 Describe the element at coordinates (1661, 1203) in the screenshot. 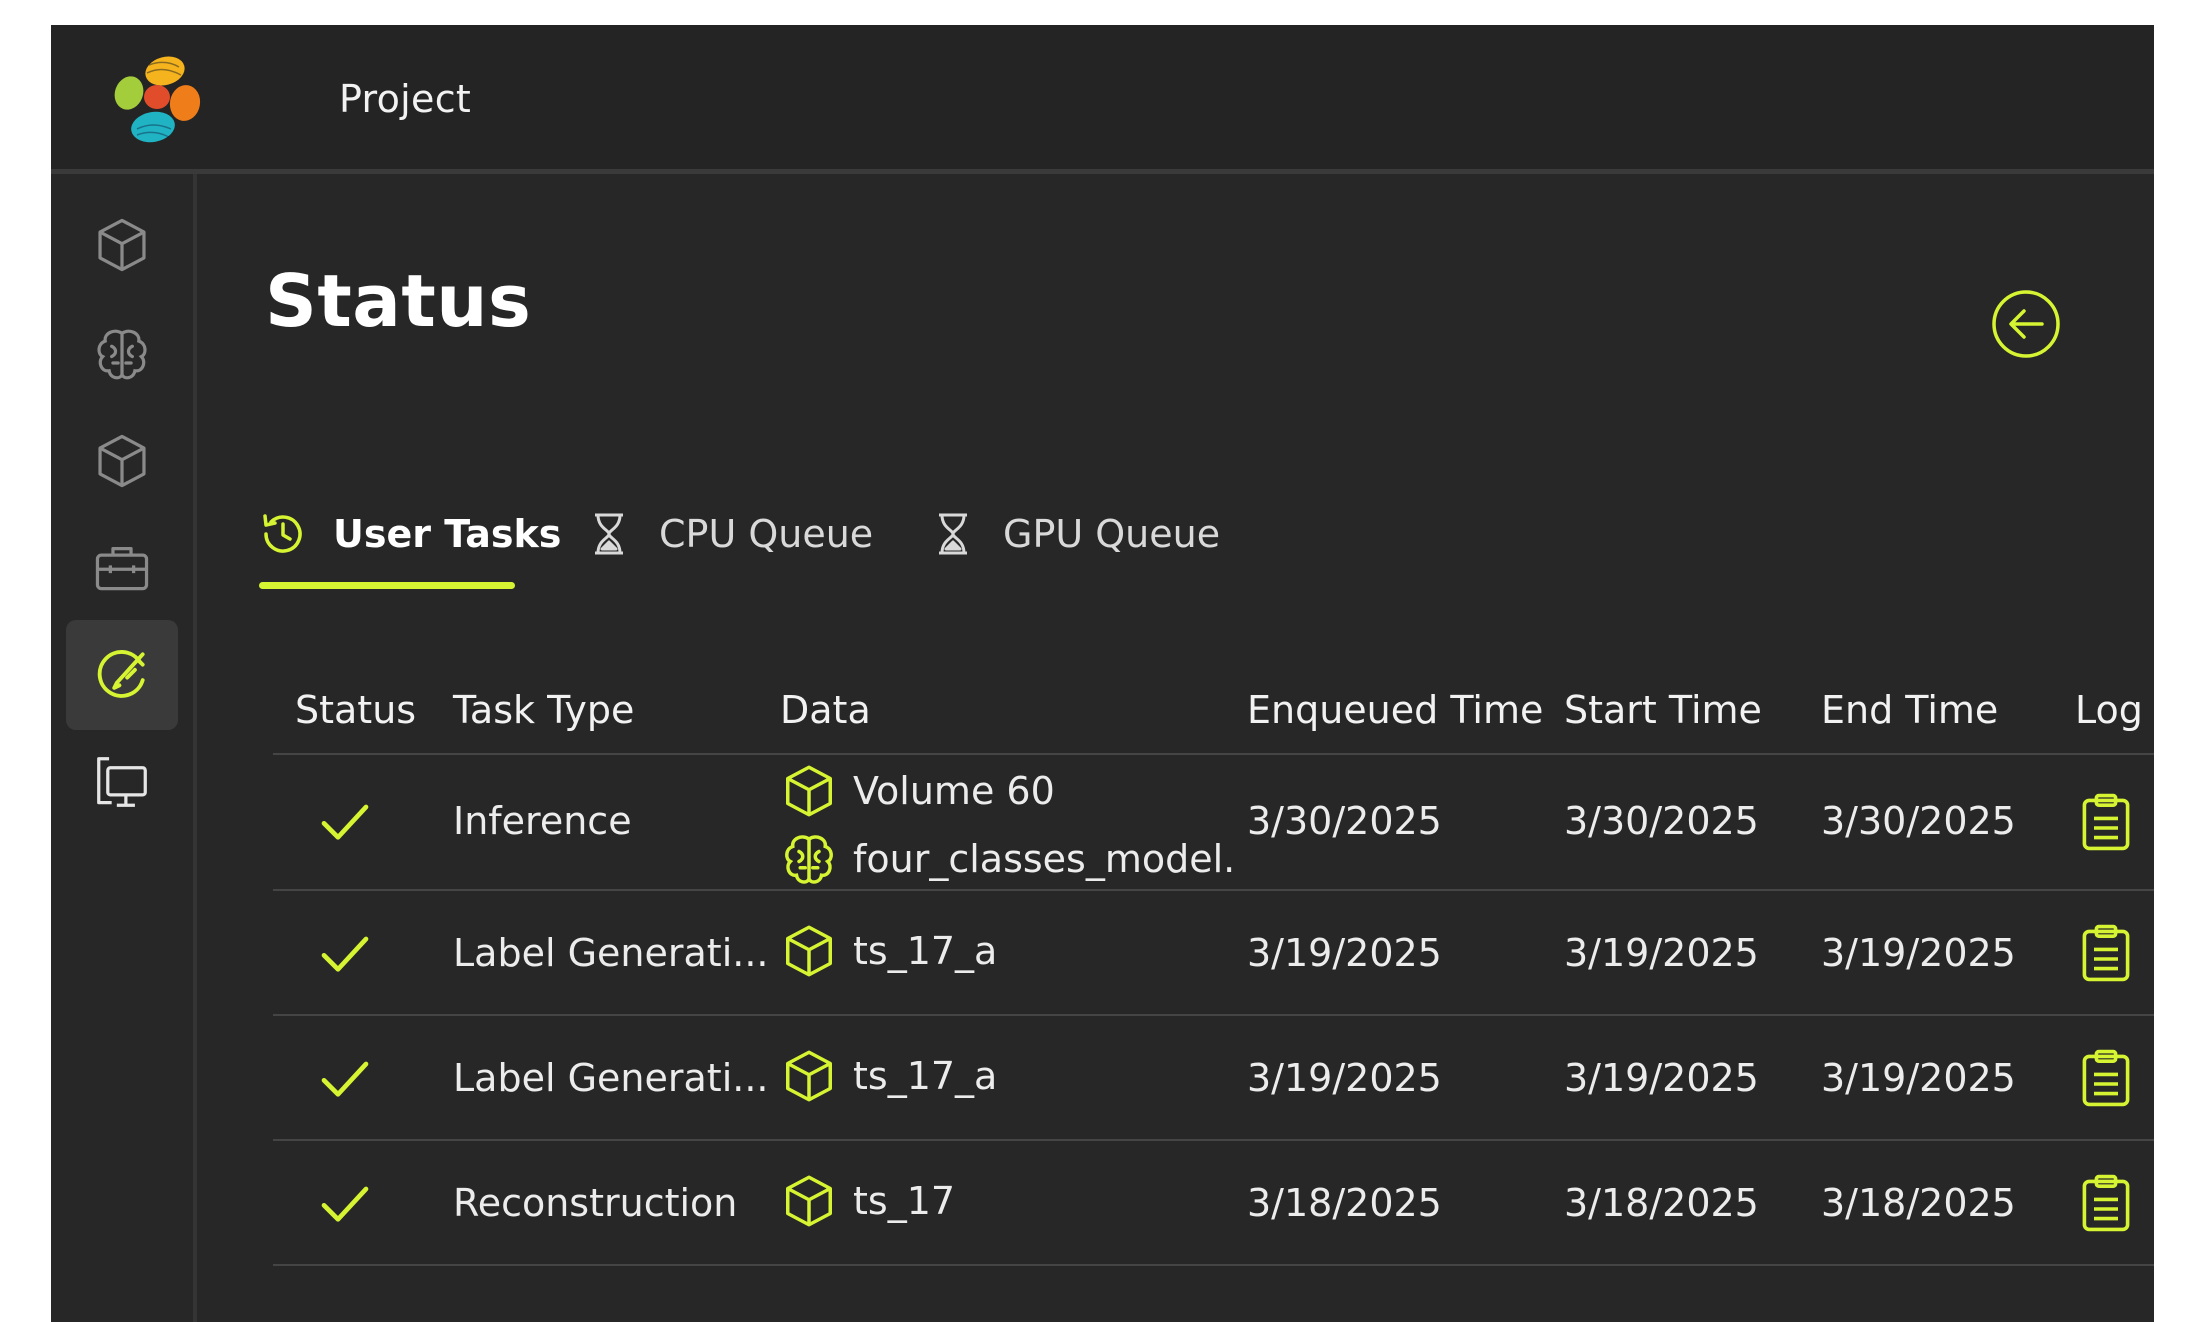

I see `start-time: 3/18/2025` at that location.